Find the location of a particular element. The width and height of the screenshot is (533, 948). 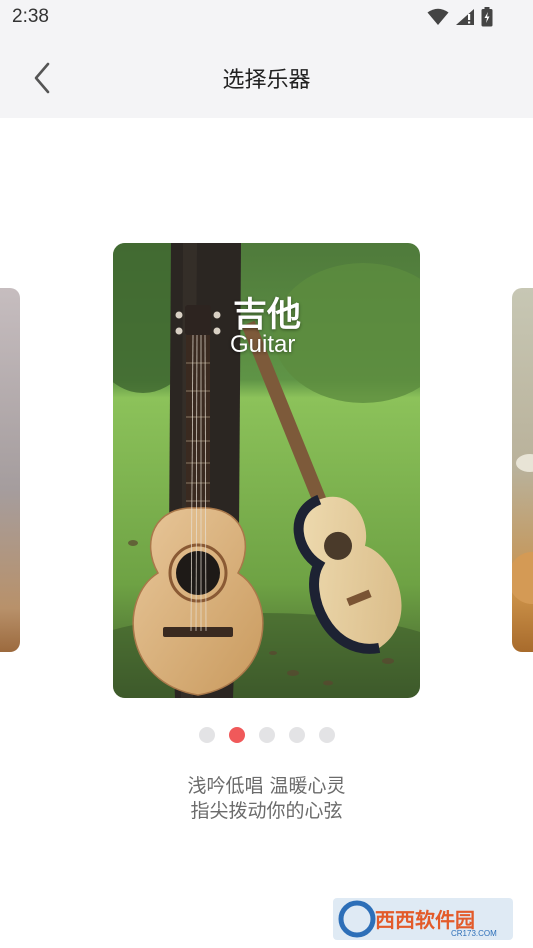

header: 选择乐器 is located at coordinates (266, 77).